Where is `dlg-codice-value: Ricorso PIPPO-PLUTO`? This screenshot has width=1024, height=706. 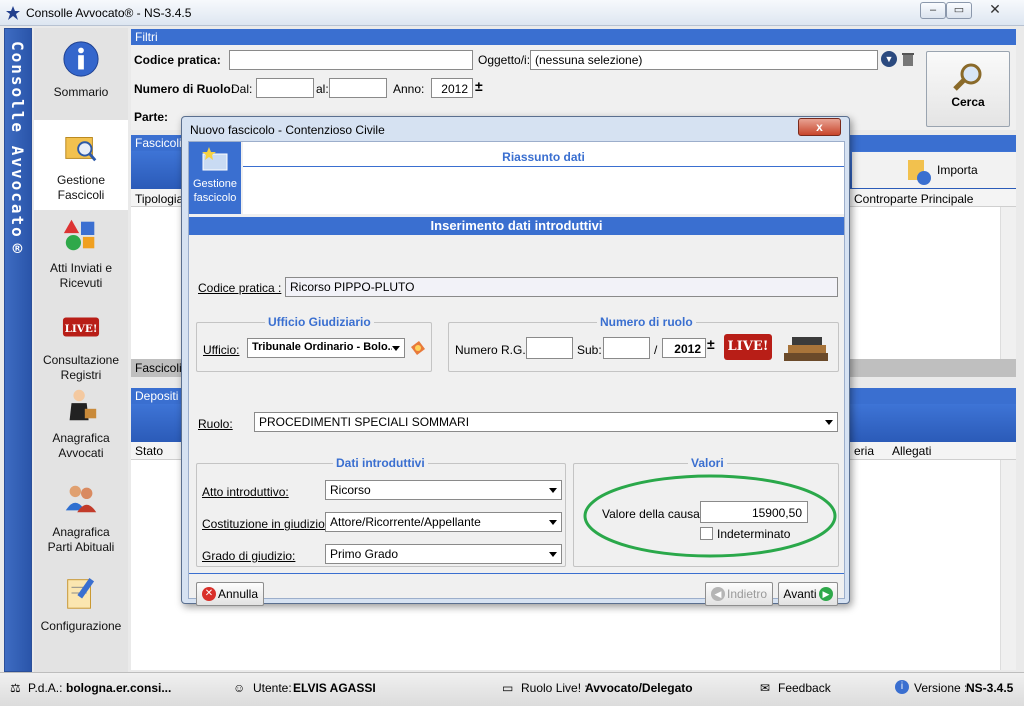 dlg-codice-value: Ricorso PIPPO-PLUTO is located at coordinates (352, 287).